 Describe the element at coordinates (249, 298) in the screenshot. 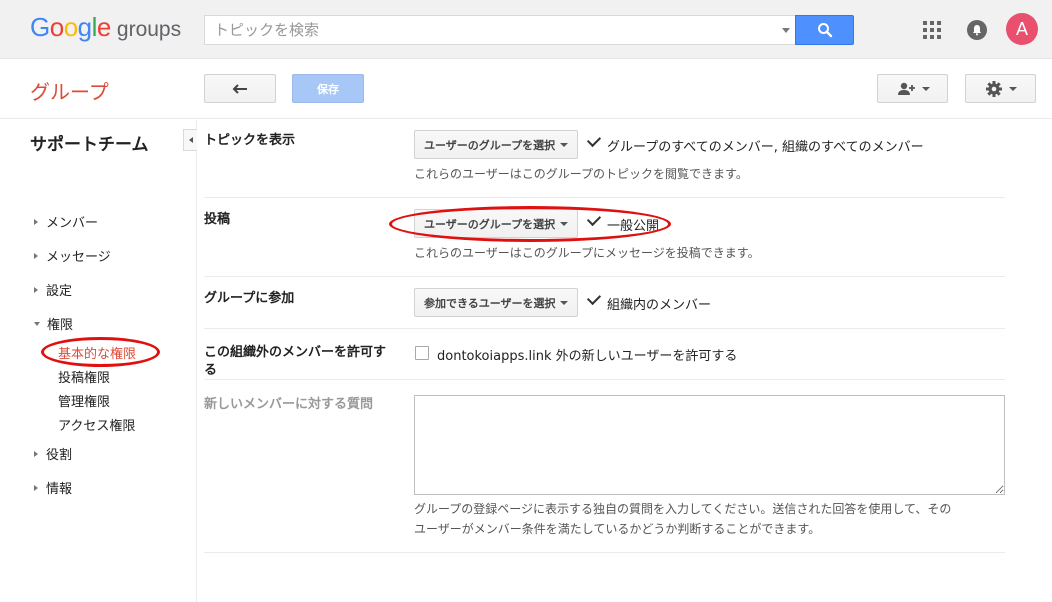

I see `join-label: グループに参加` at that location.